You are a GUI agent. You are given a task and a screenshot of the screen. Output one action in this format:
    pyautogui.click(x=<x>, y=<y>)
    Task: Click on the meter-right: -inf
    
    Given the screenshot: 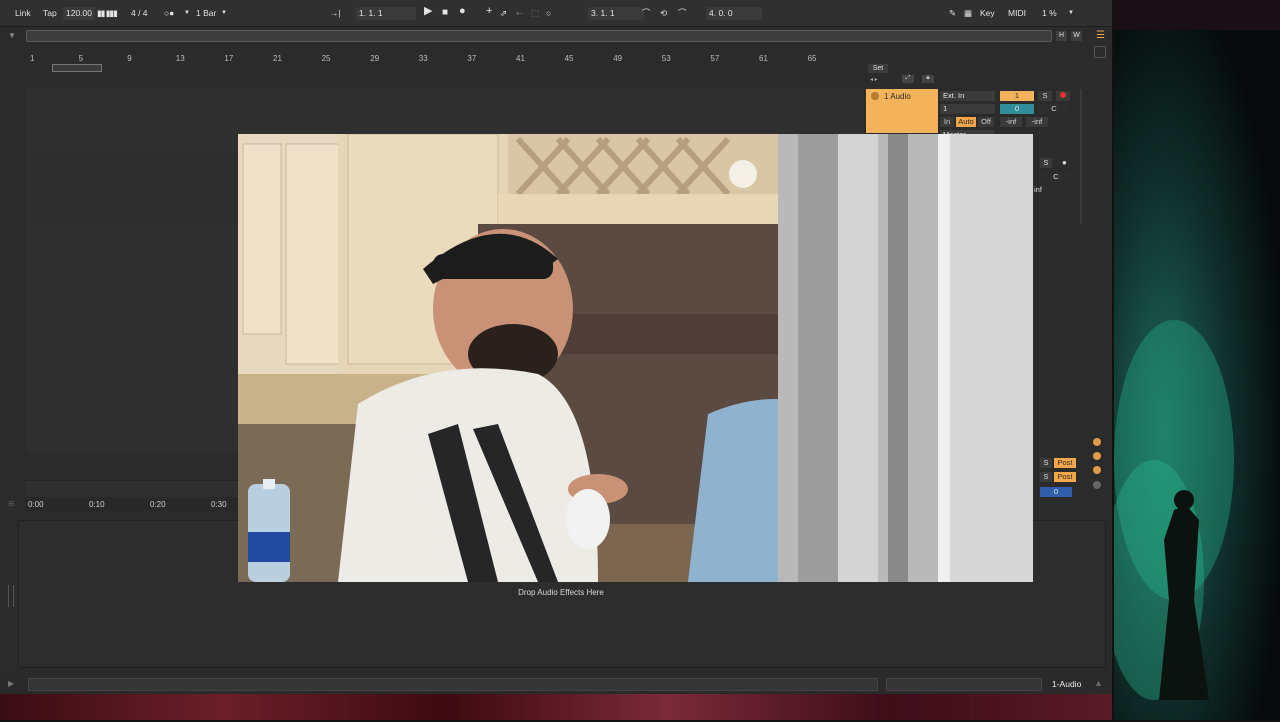 What is the action you would take?
    pyautogui.click(x=1037, y=122)
    